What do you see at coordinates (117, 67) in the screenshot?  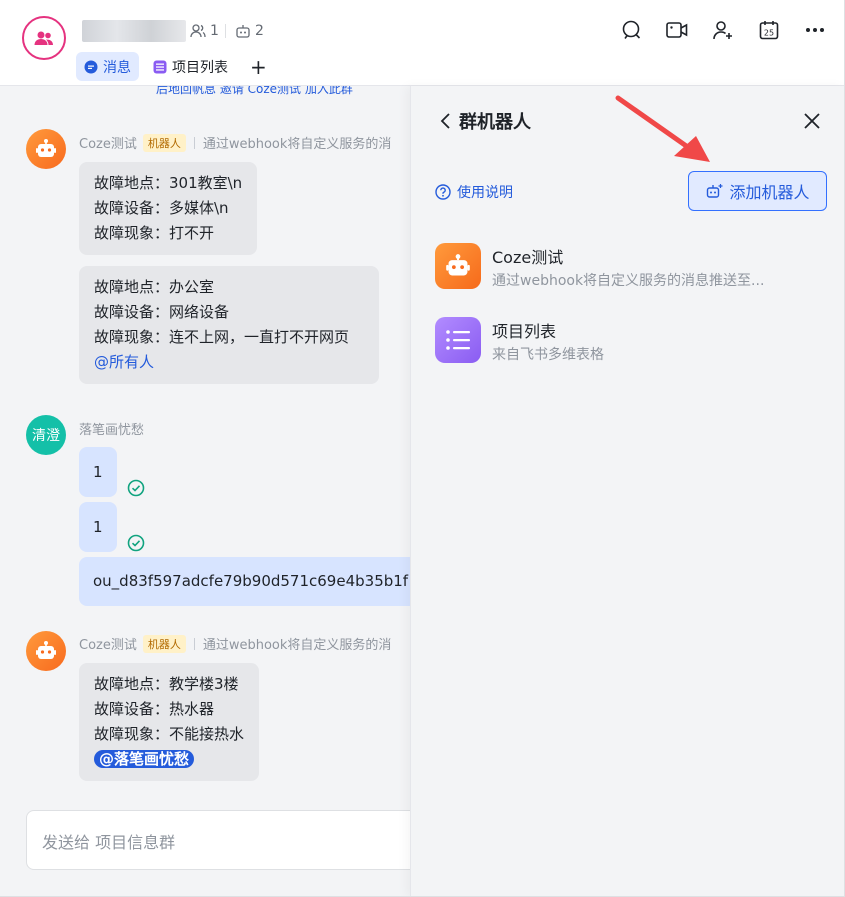 I see `tab-label: 消息` at bounding box center [117, 67].